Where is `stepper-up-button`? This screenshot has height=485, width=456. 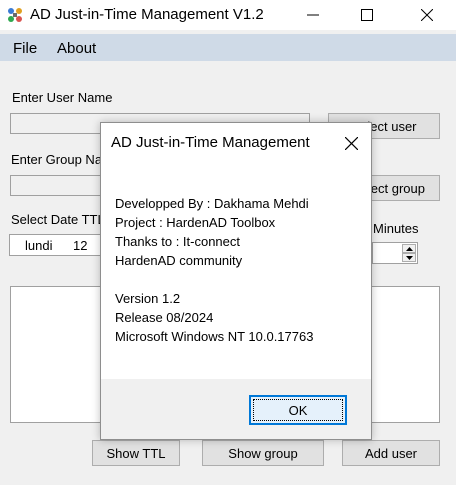 stepper-up-button is located at coordinates (409, 248).